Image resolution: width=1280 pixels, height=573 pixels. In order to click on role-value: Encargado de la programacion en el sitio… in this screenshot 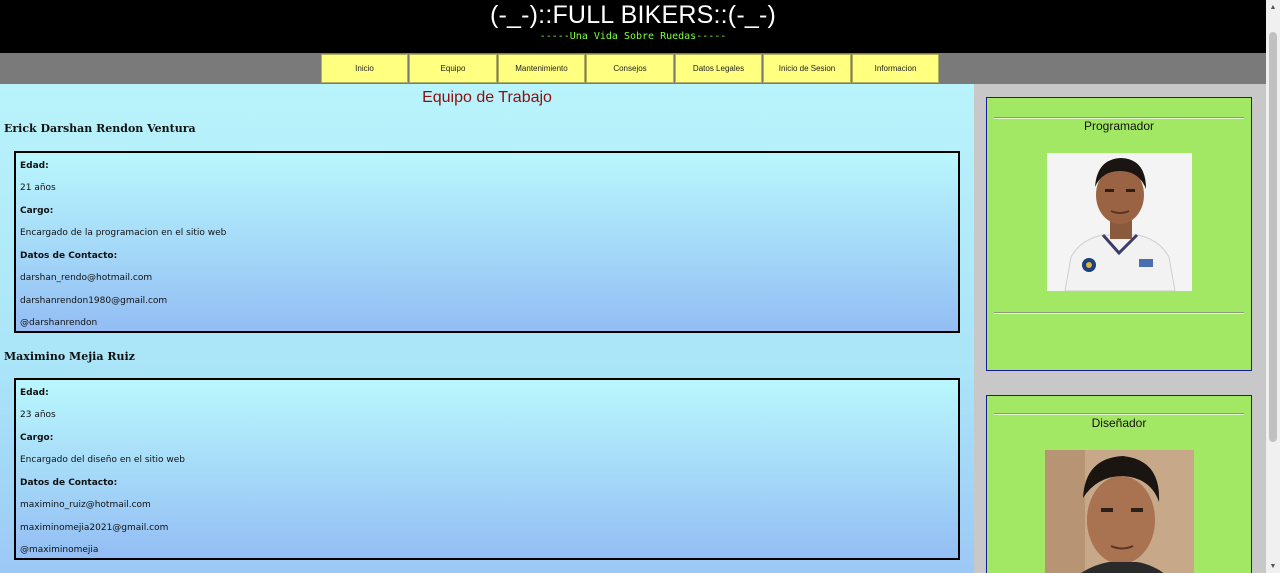, I will do `click(123, 233)`.